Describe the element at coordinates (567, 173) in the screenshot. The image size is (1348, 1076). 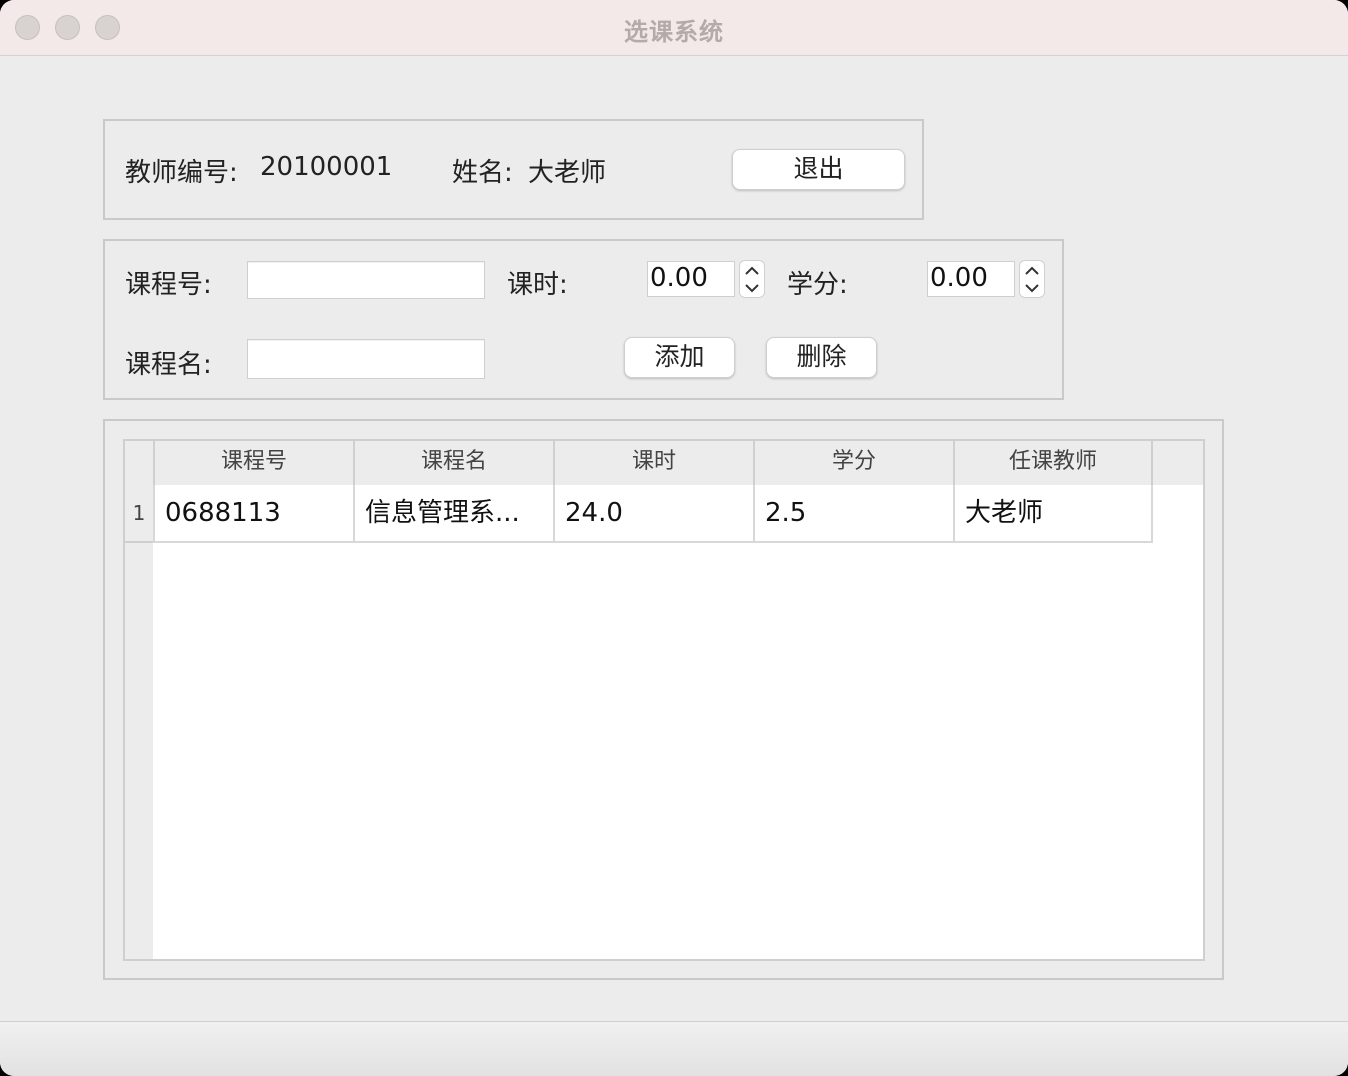
I see `teacher-name-value: 大老师` at that location.